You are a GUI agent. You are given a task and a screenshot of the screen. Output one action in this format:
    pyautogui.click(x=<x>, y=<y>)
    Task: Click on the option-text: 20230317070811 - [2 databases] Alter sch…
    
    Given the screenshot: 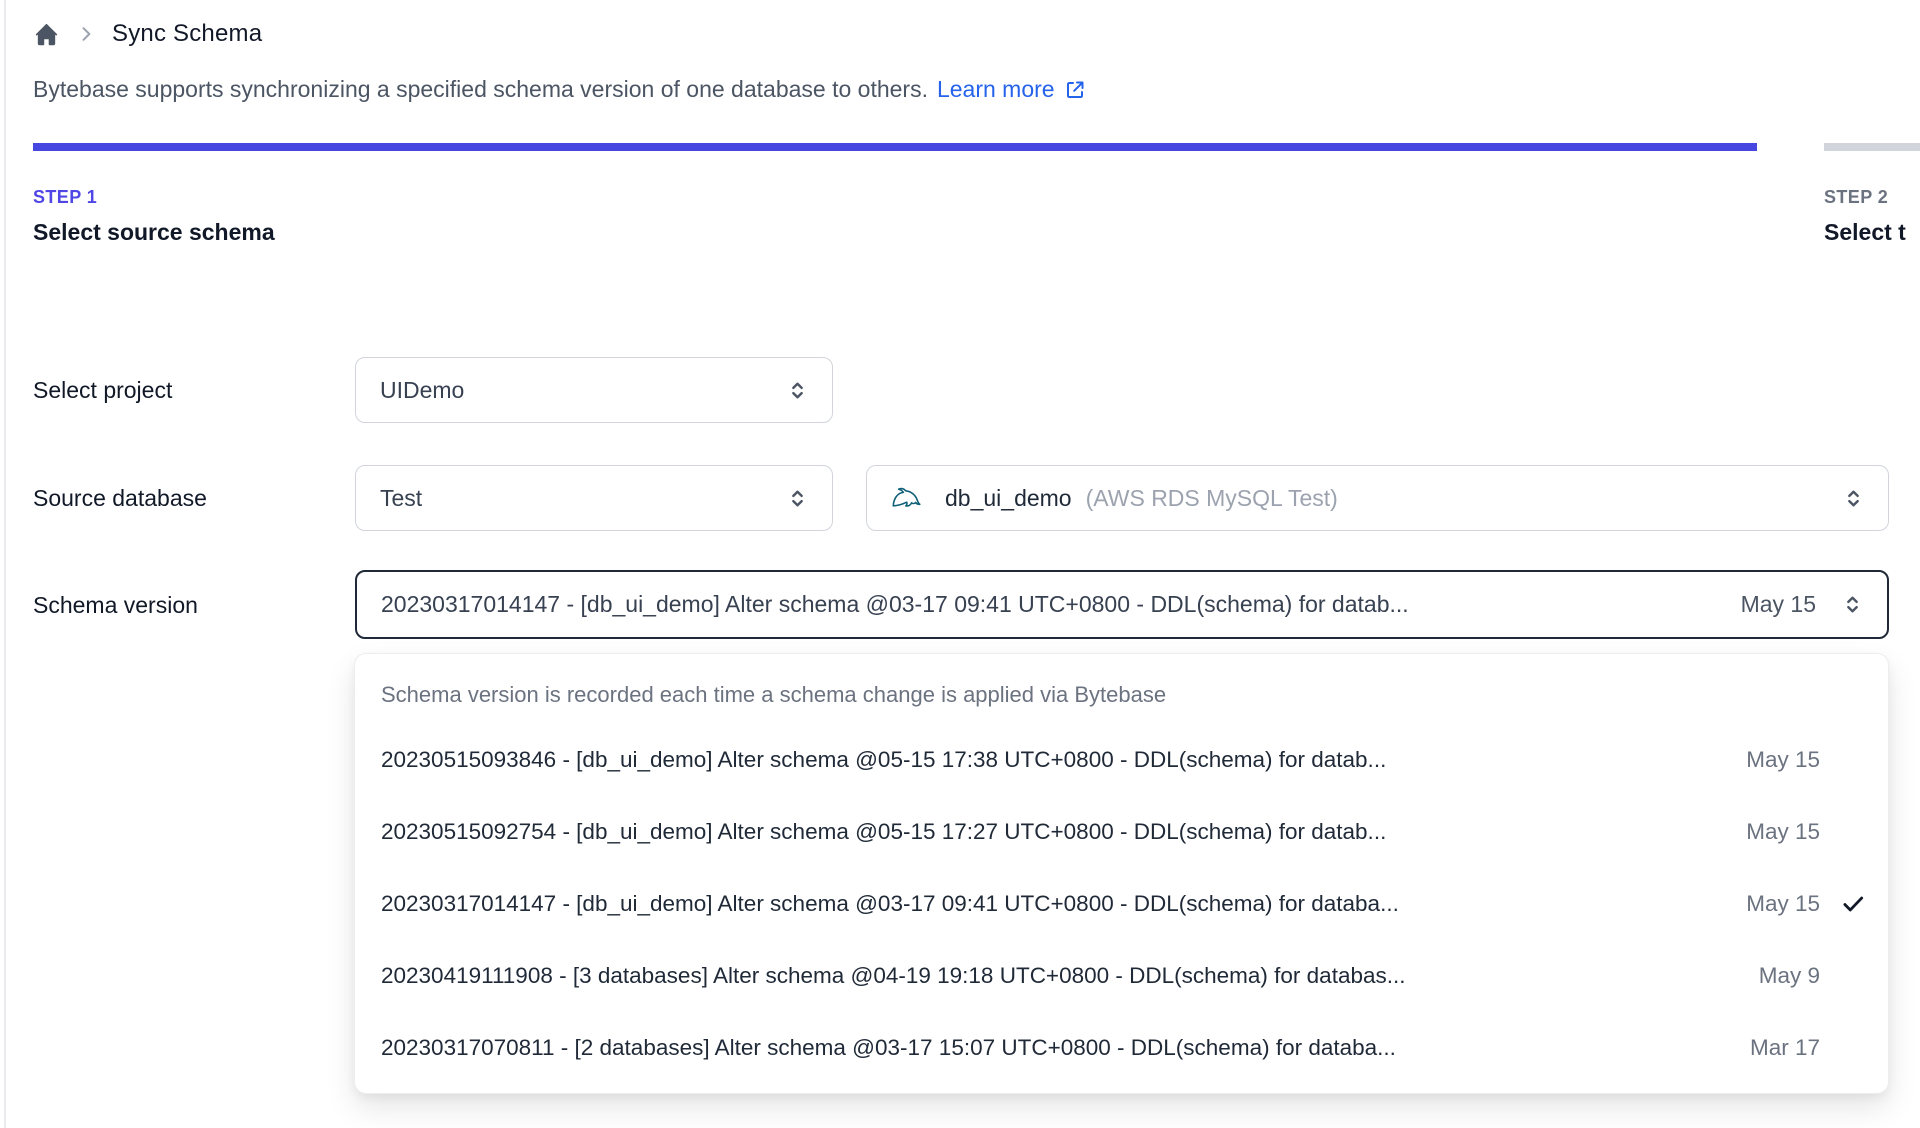 What is the action you would take?
    pyautogui.click(x=888, y=1047)
    